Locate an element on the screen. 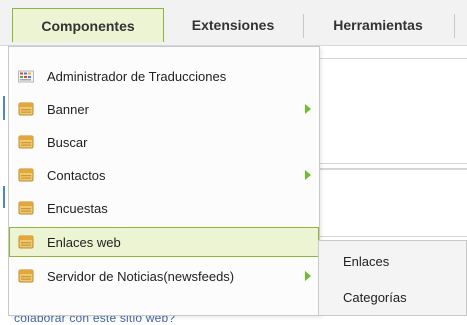  dropdown-item-label: Administrador de Traducciones is located at coordinates (137, 76).